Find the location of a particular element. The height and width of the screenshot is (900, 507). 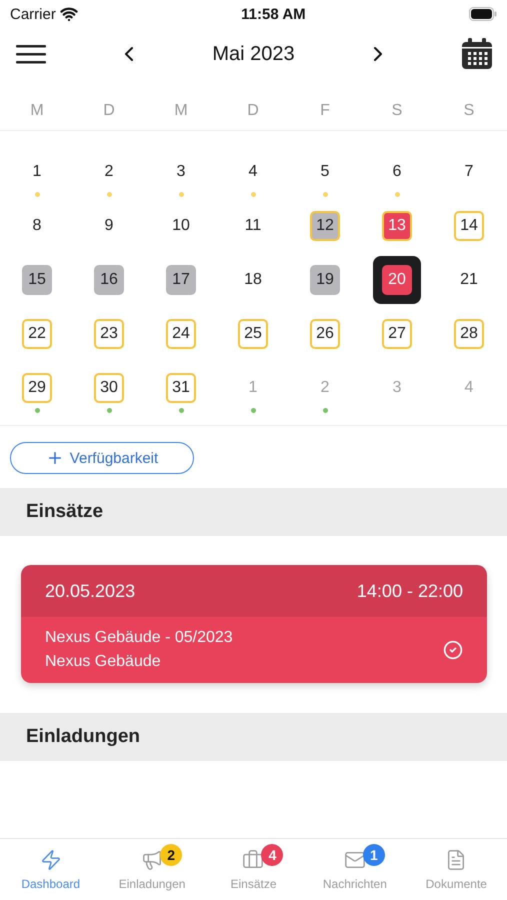

calendar-day: 29 is located at coordinates (37, 388).